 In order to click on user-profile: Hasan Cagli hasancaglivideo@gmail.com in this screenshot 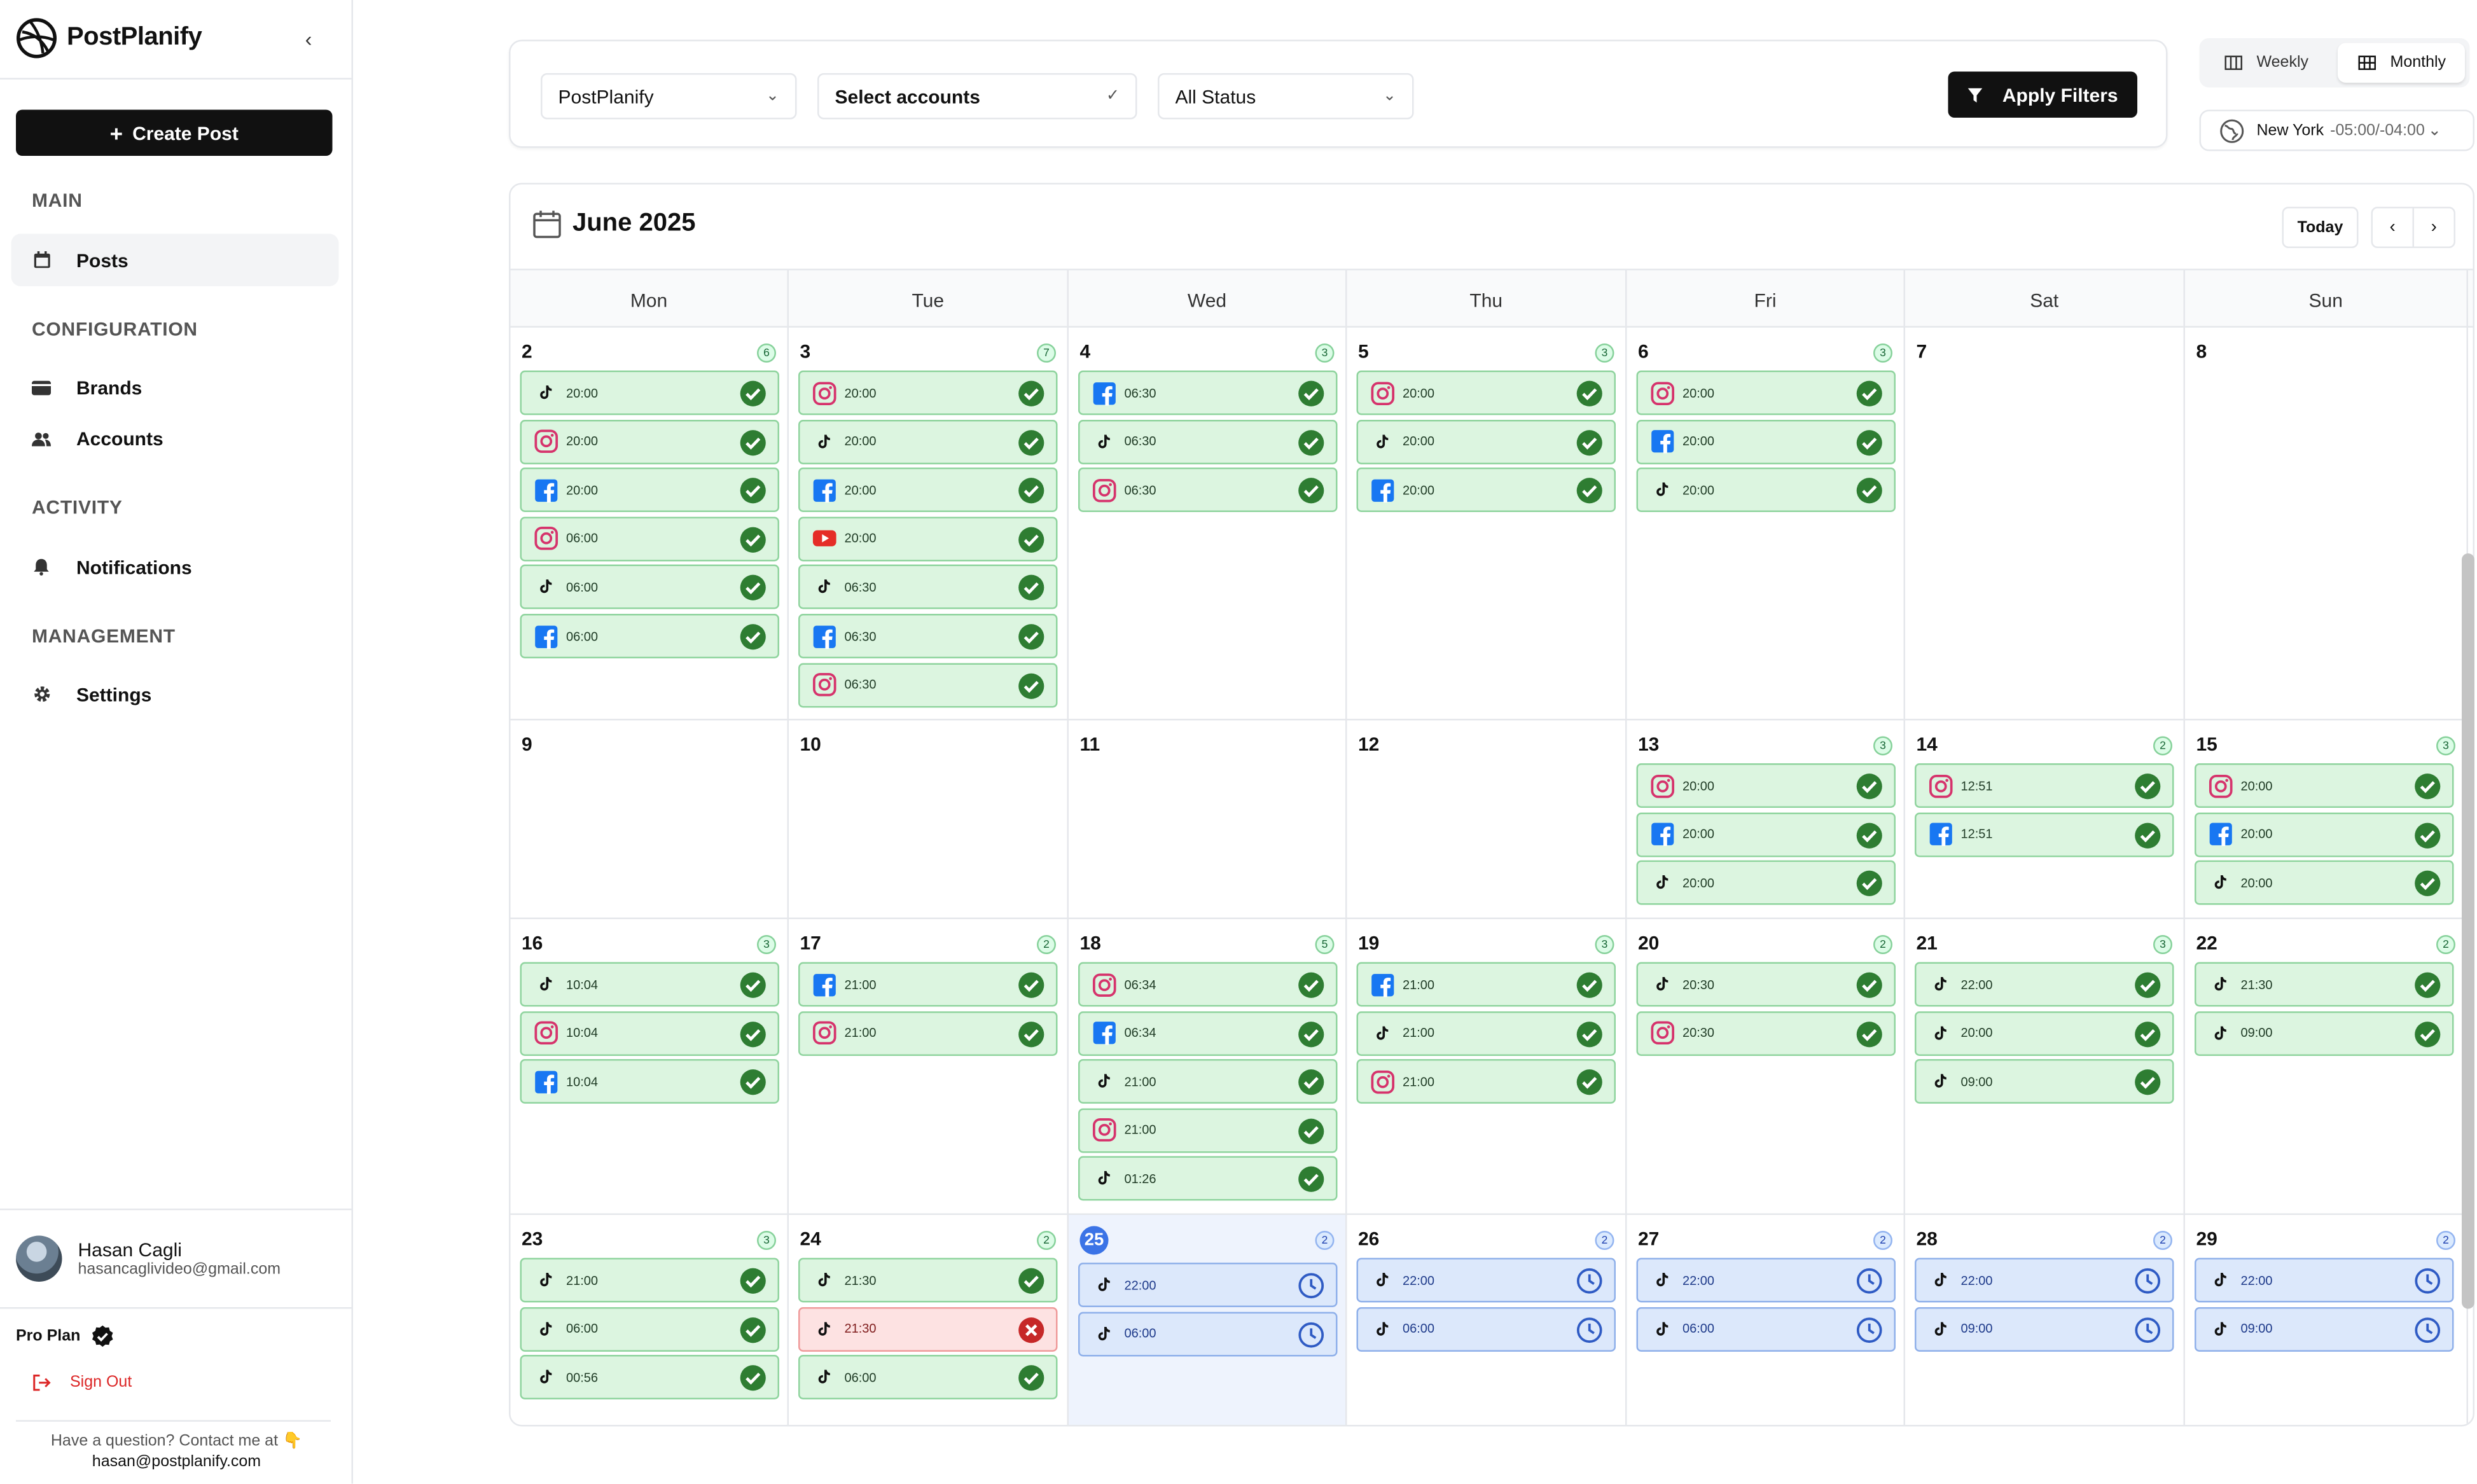, I will do `click(148, 1258)`.